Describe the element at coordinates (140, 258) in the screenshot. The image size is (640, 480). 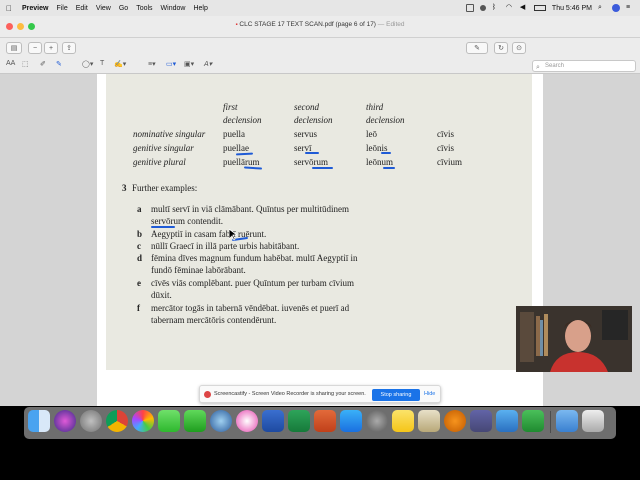
I see `example-letter: d` at that location.